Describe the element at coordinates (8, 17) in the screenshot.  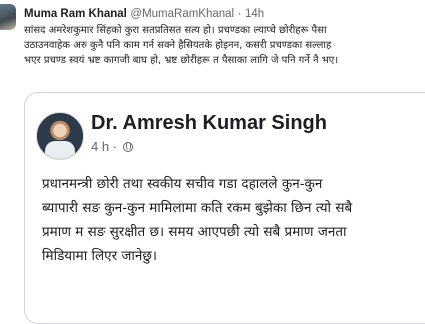
I see `author-avatar` at that location.